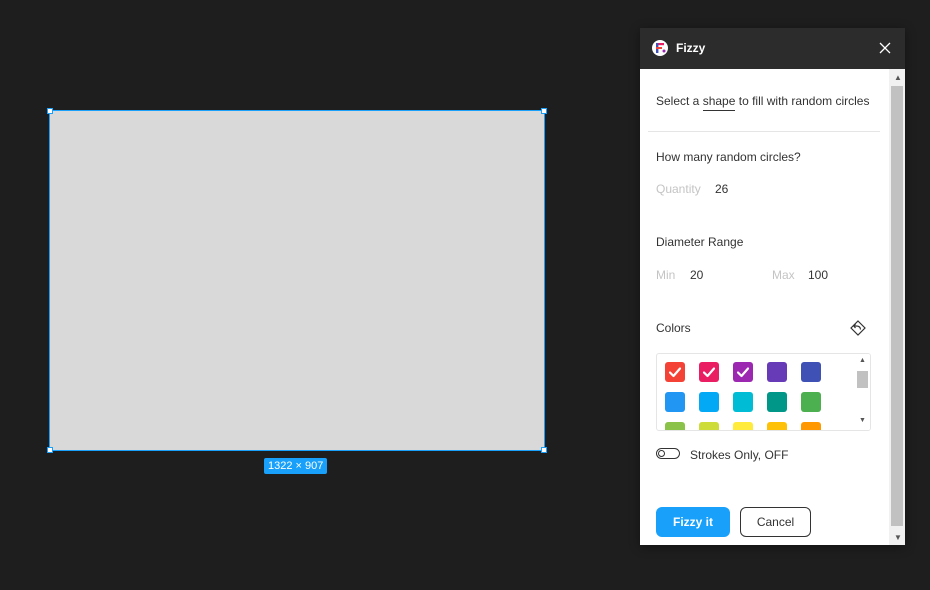 This screenshot has width=930, height=590. I want to click on scroll-thumb, so click(897, 306).